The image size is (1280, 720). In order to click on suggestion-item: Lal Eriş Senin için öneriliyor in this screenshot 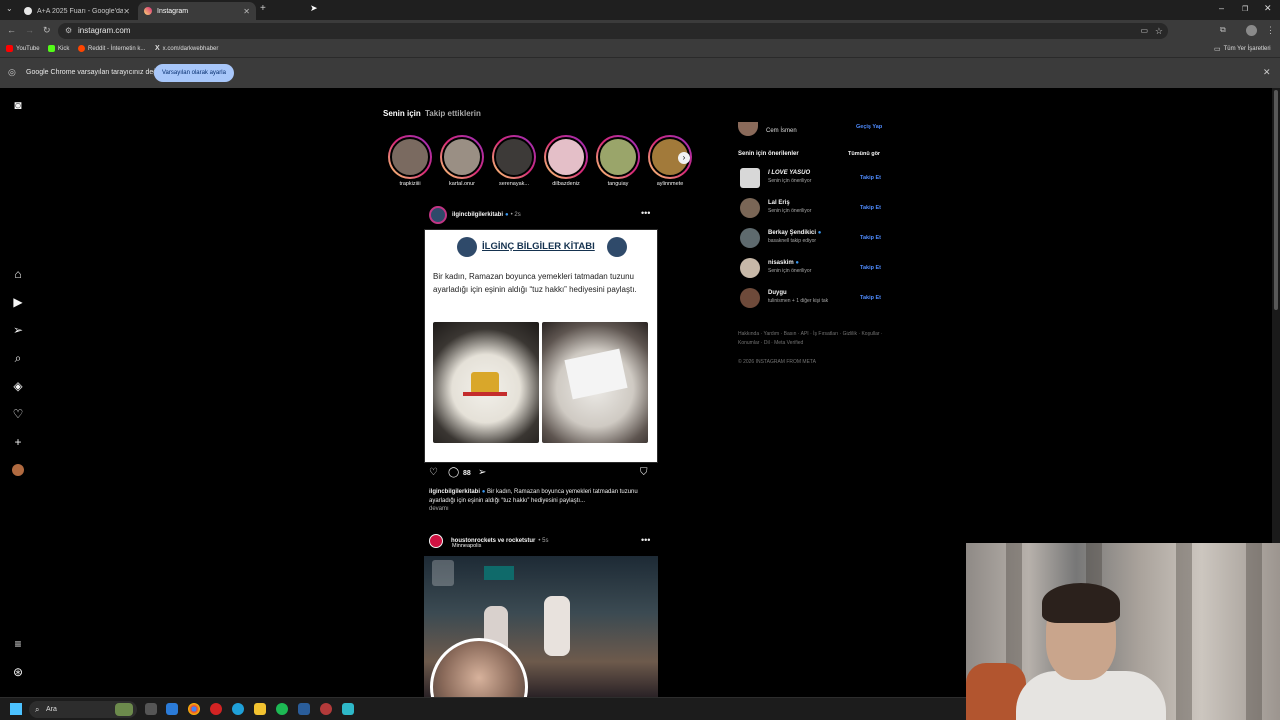, I will do `click(789, 207)`.